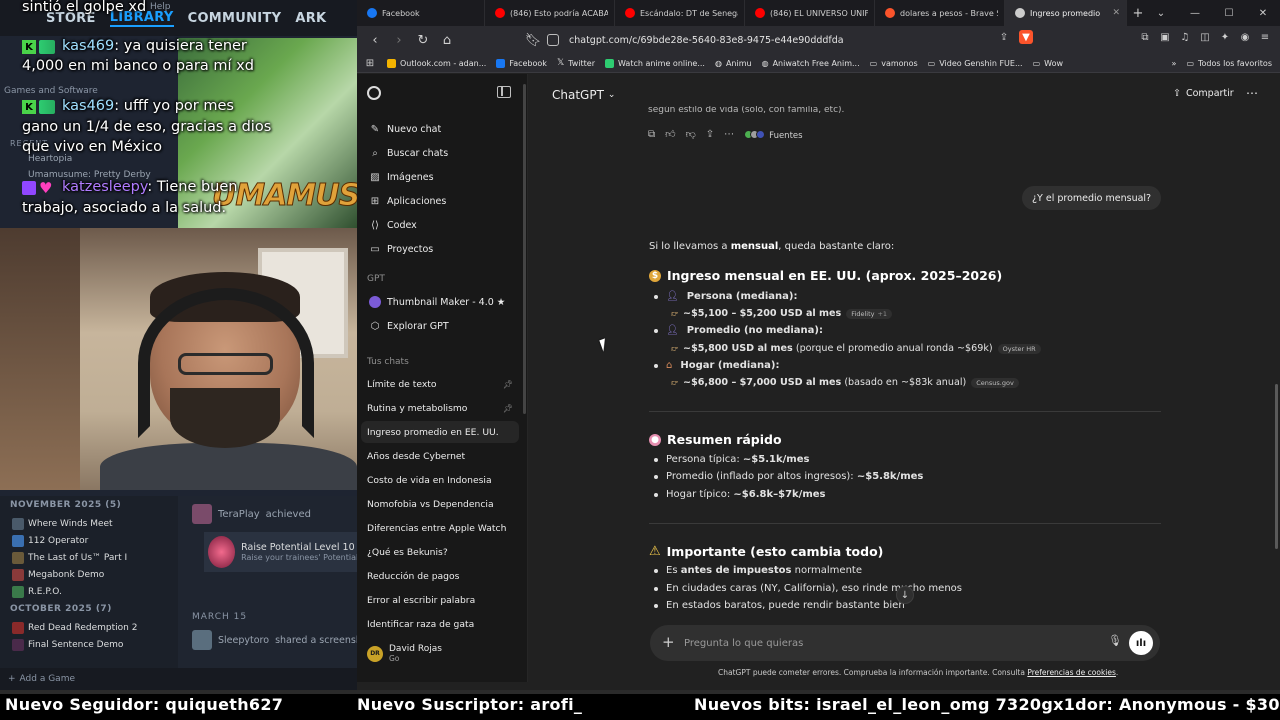  I want to click on images-button: ▨ Imágenes, so click(441, 177).